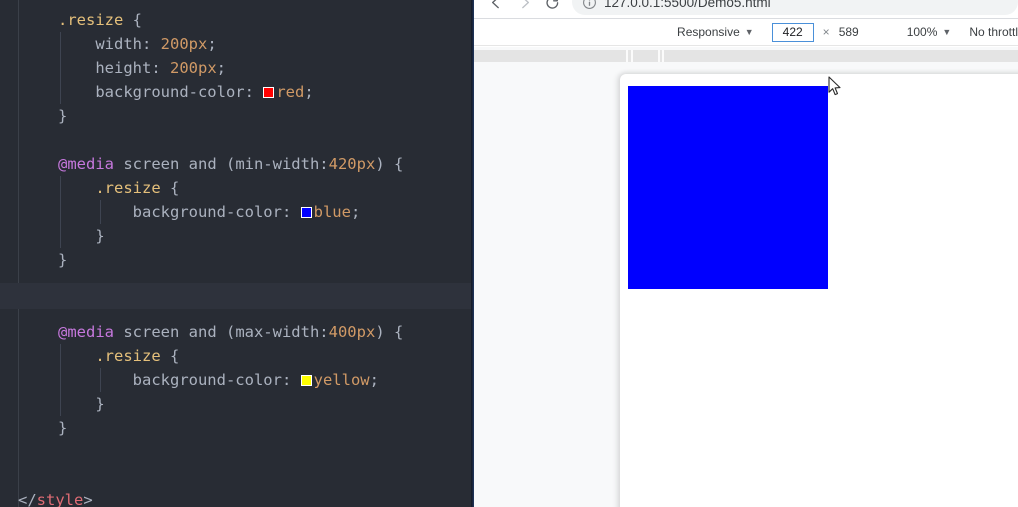 Image resolution: width=1018 pixels, height=507 pixels. What do you see at coordinates (496, 8) in the screenshot?
I see `back-icon` at bounding box center [496, 8].